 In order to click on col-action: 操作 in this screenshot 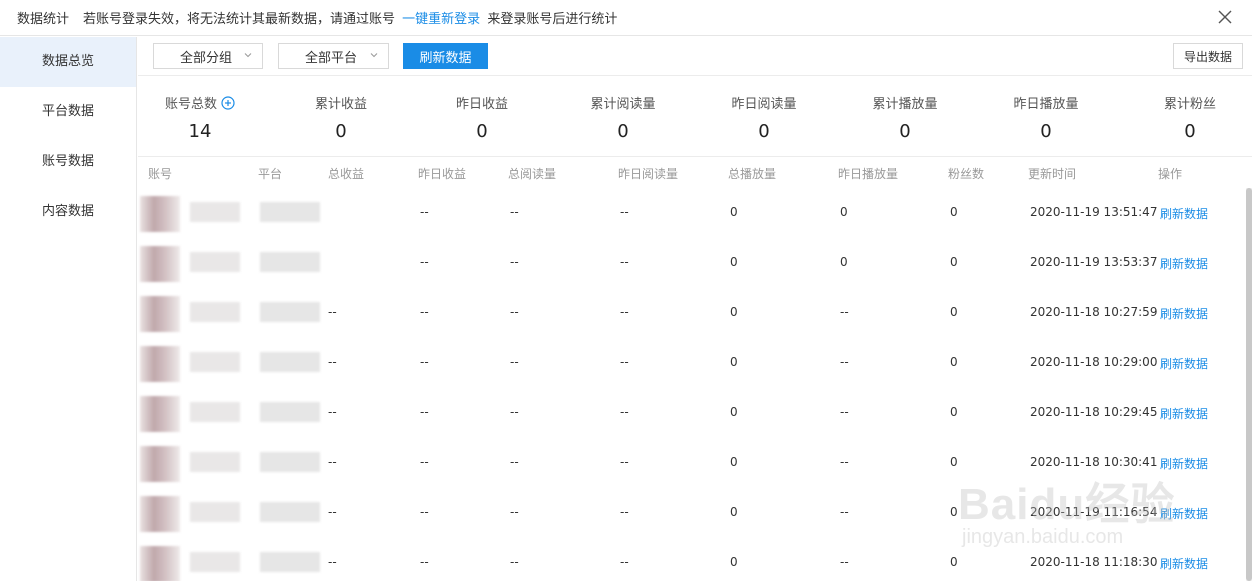, I will do `click(1170, 174)`.